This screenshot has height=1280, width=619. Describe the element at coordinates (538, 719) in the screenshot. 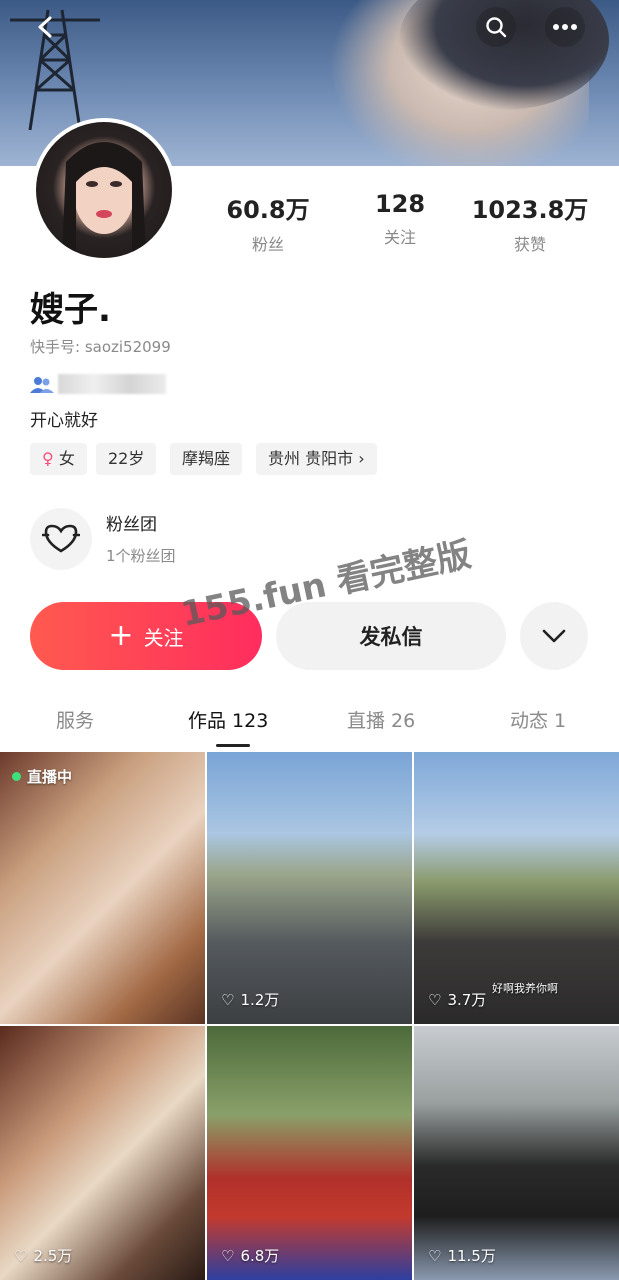

I see `tab-moments: 动态 1` at that location.